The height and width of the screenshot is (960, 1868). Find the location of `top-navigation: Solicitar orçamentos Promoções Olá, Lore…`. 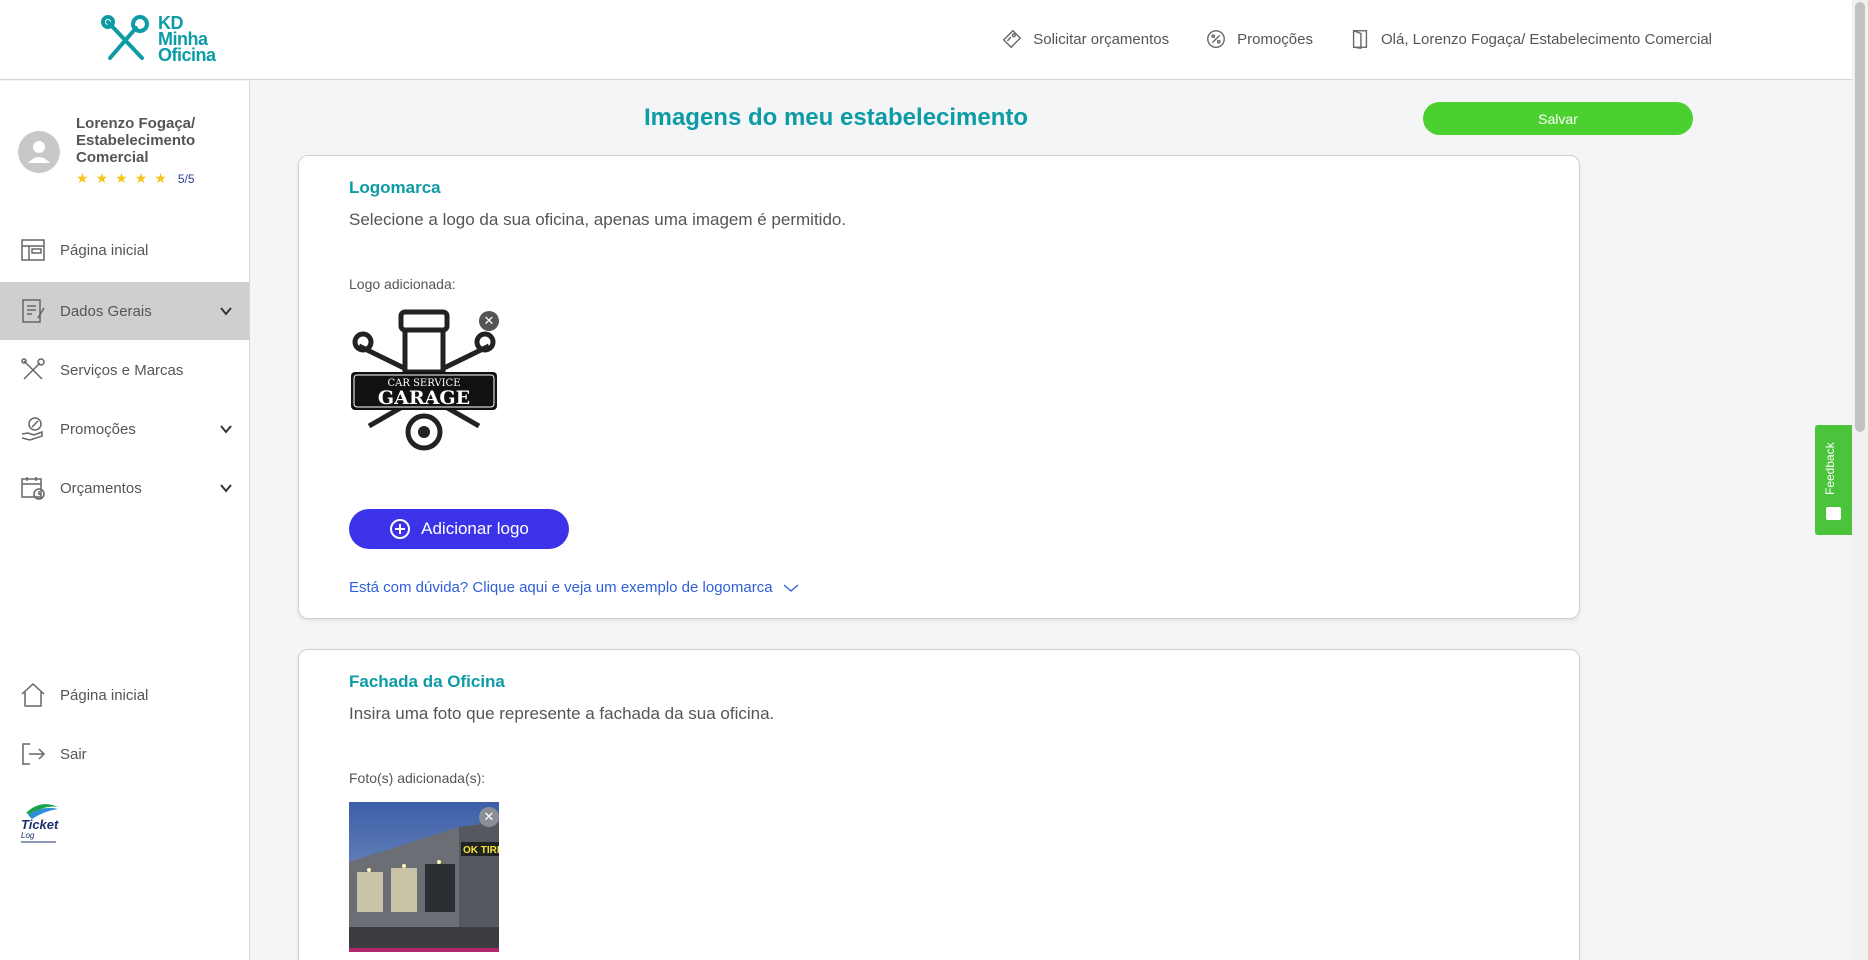

top-navigation: Solicitar orçamentos Promoções Olá, Lore… is located at coordinates (1356, 39).